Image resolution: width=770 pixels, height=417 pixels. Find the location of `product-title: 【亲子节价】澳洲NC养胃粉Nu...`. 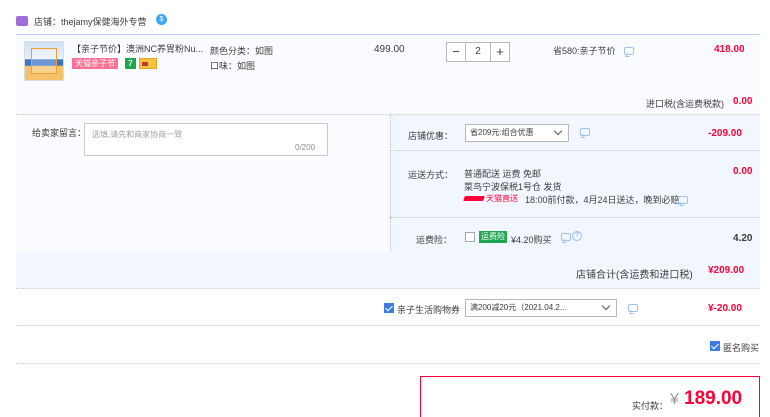

product-title: 【亲子节价】澳洲NC养胃粉Nu... is located at coordinates (139, 48).